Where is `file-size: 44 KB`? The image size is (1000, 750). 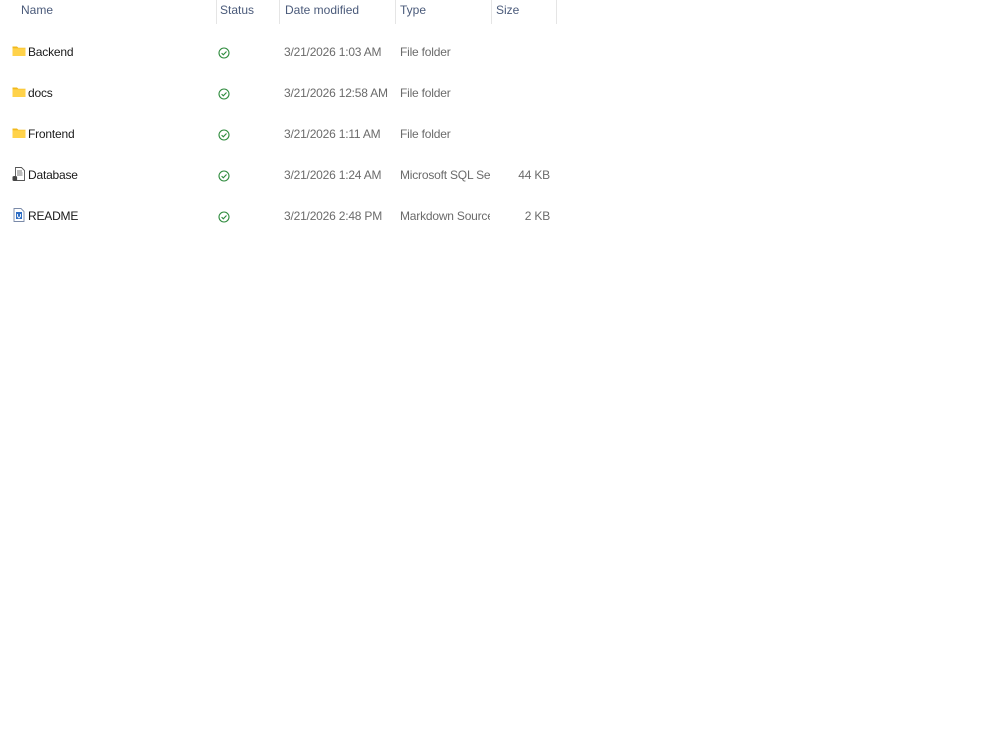
file-size: 44 KB is located at coordinates (534, 175).